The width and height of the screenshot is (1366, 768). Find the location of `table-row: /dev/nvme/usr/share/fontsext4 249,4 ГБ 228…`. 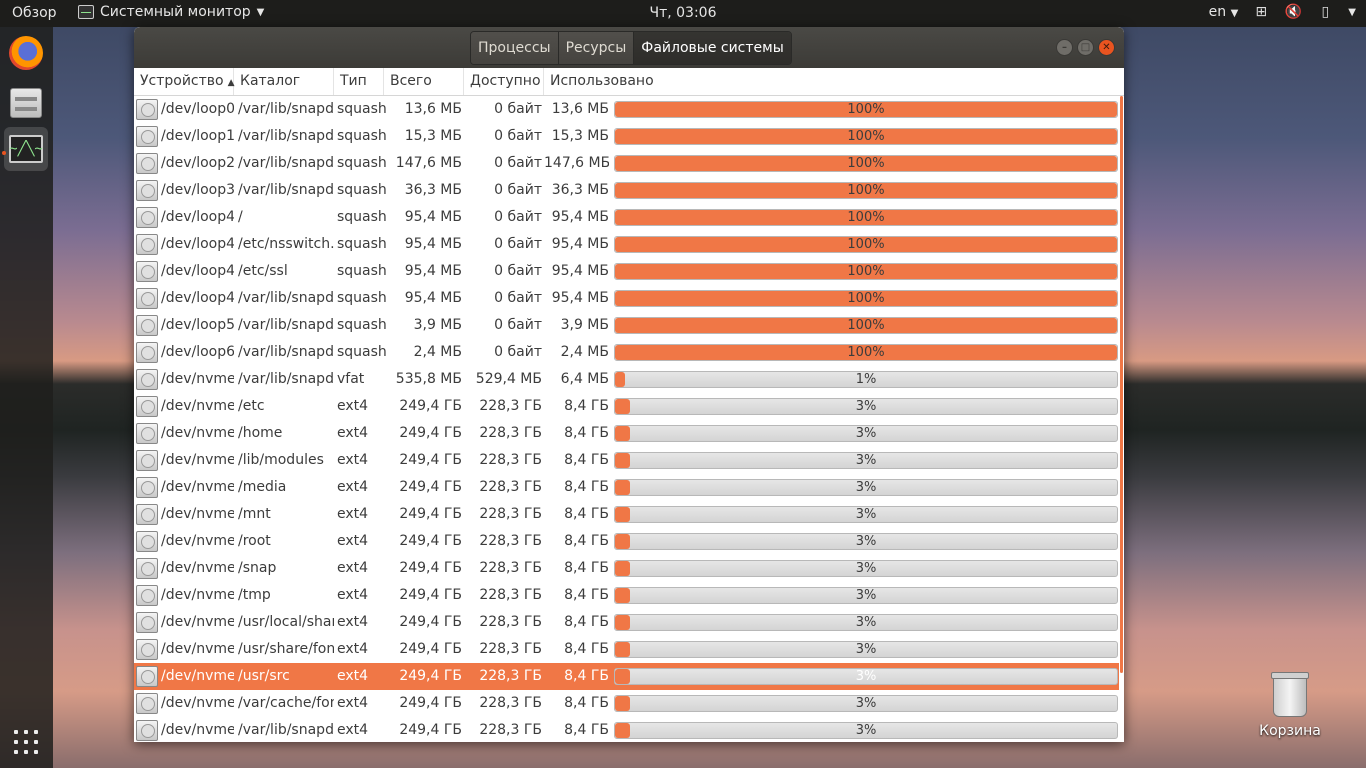

table-row: /dev/nvme/usr/share/fontsext4 249,4 ГБ 228… is located at coordinates (626, 649).